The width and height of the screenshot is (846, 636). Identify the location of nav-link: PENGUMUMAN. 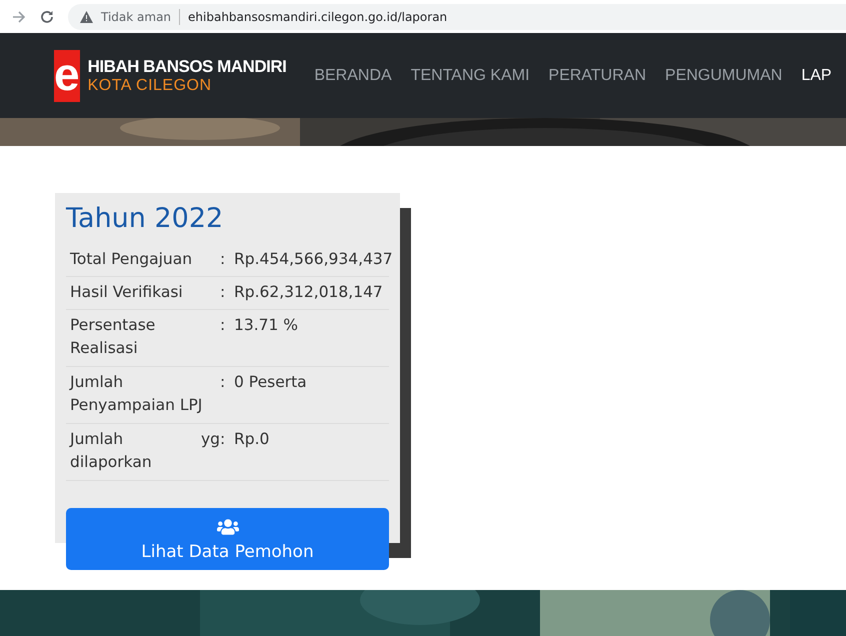
(723, 75).